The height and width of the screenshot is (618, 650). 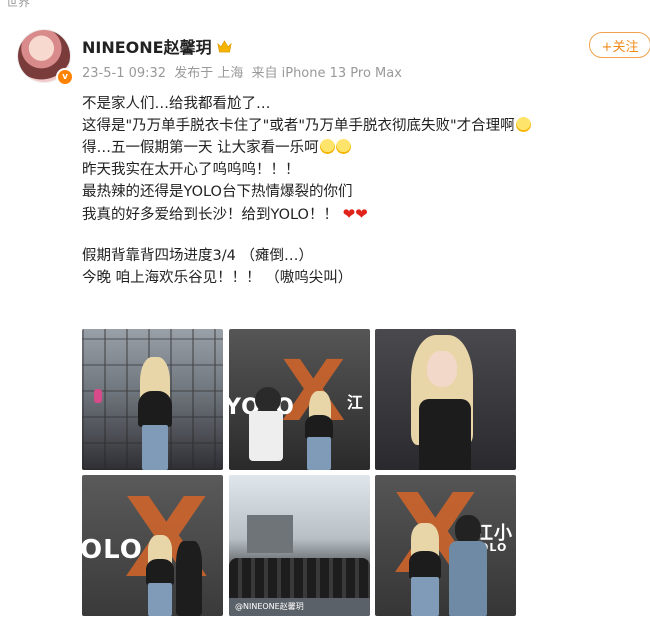 What do you see at coordinates (217, 192) in the screenshot?
I see `post-line: 最热辣的还得是YOLO台下热情爆裂的你们` at bounding box center [217, 192].